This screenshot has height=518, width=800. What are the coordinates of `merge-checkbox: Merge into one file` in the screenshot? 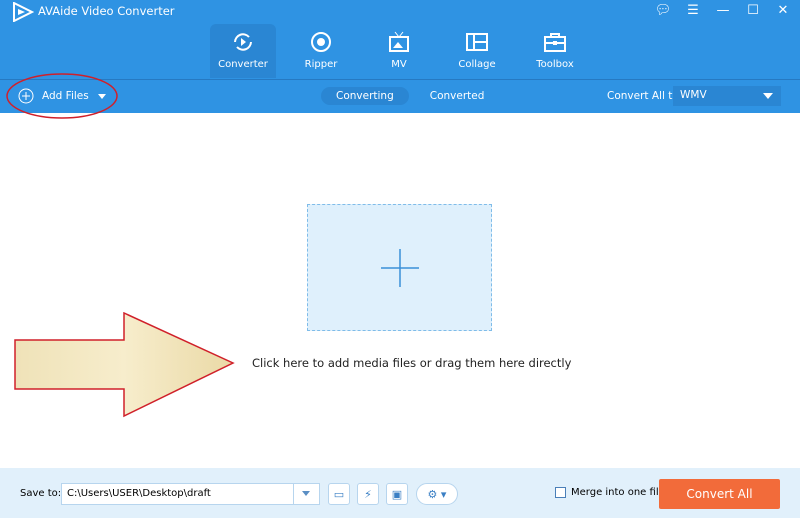 It's located at (610, 492).